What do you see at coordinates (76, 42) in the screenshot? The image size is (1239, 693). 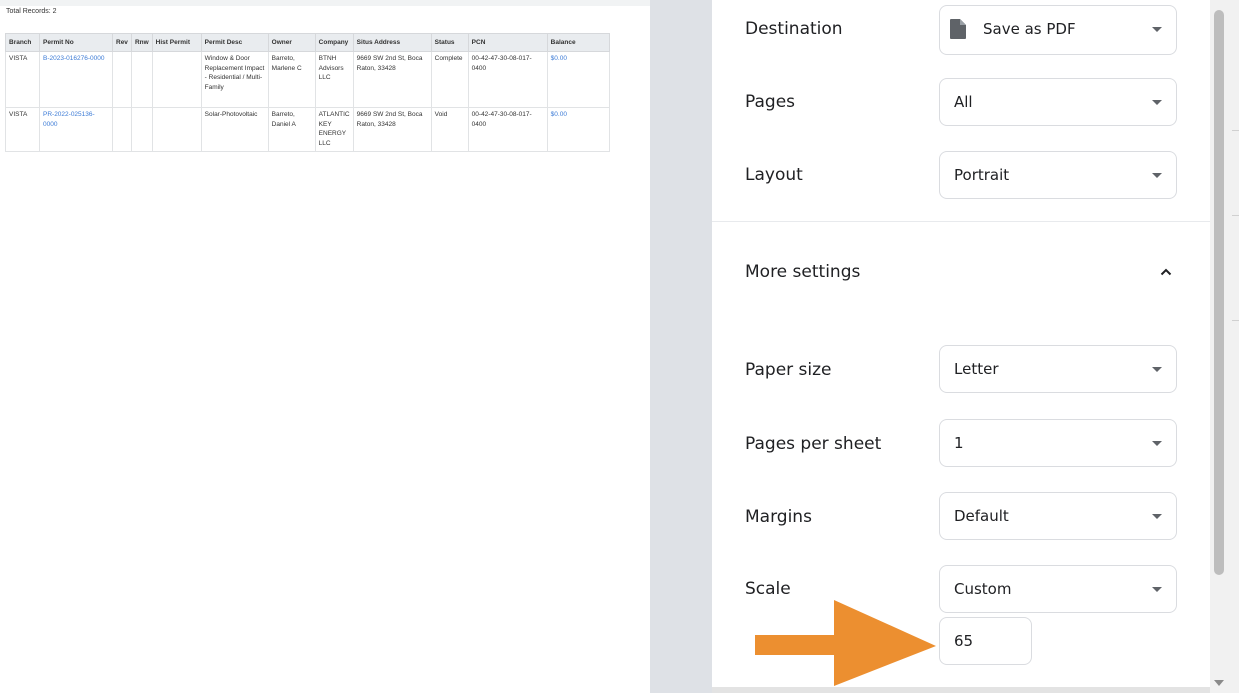 I see `column-header: Permit No` at bounding box center [76, 42].